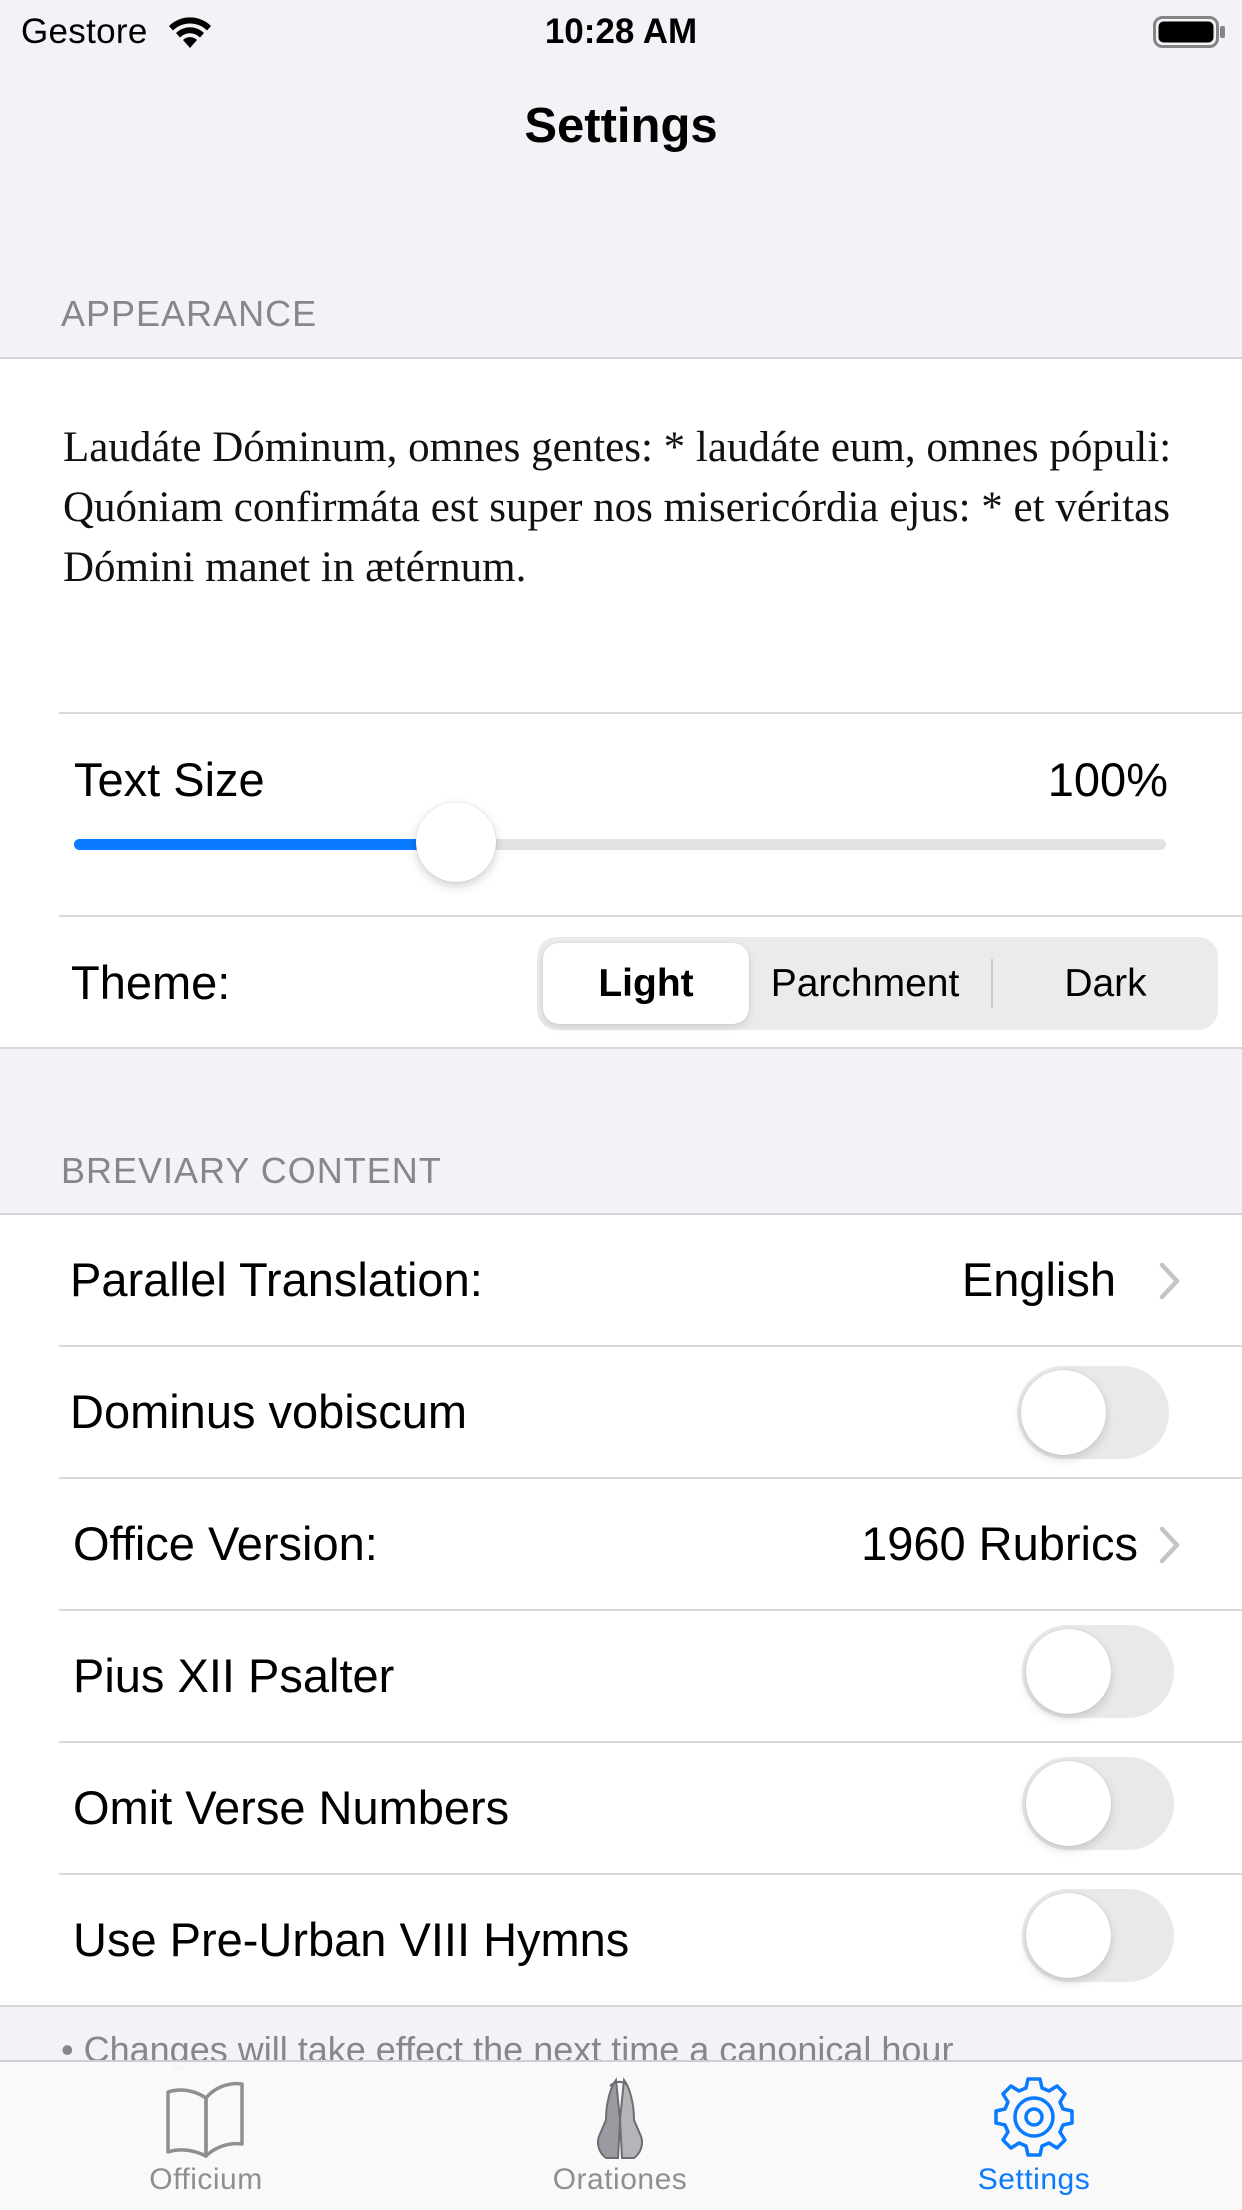 This screenshot has height=2210, width=1242. What do you see at coordinates (999, 1543) in the screenshot?
I see `office-version-value: 1960 Rubrics` at bounding box center [999, 1543].